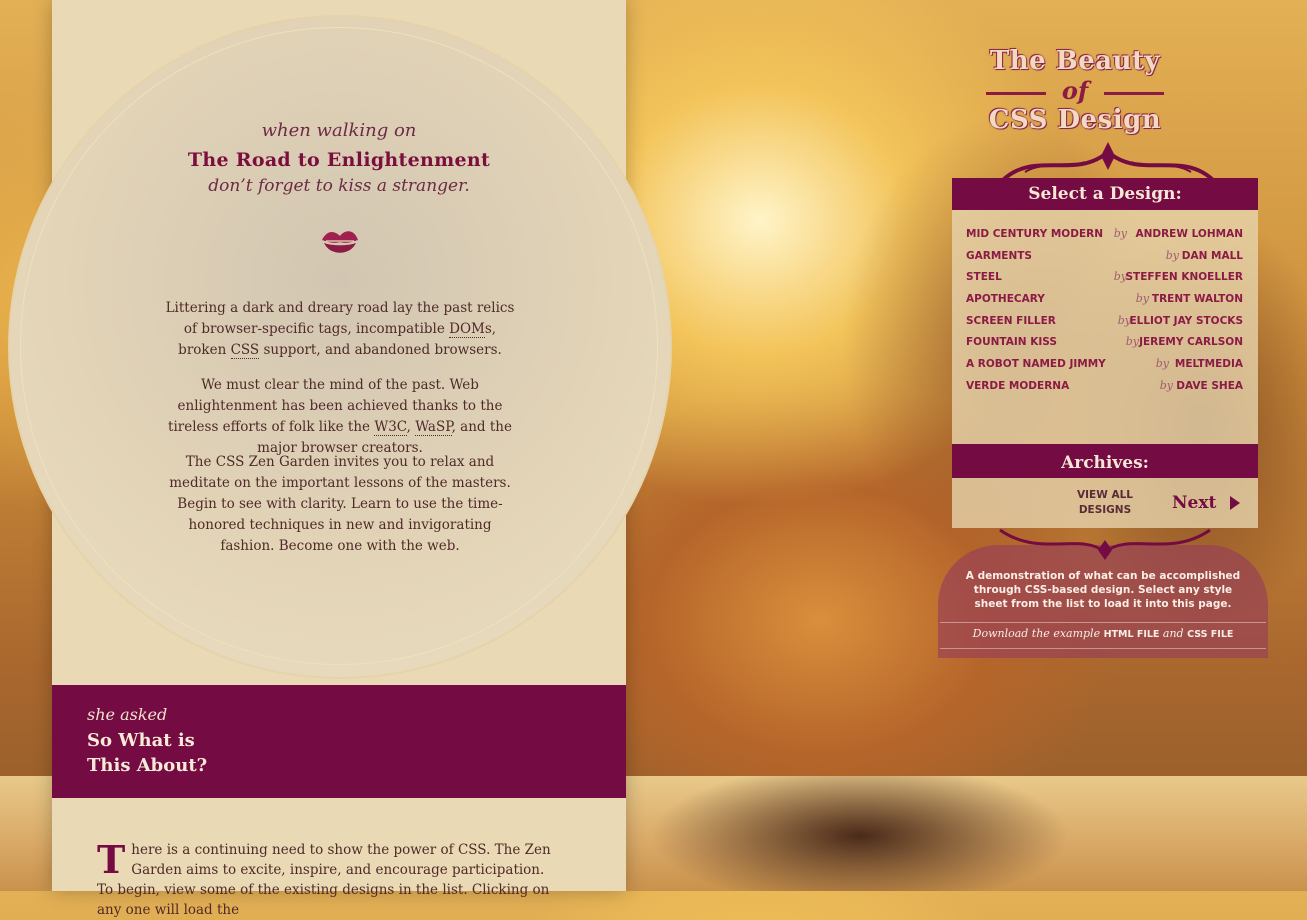 Image resolution: width=1307 pixels, height=920 pixels. I want to click on author-link: ELLIOT JAY STOCKS, so click(1186, 321).